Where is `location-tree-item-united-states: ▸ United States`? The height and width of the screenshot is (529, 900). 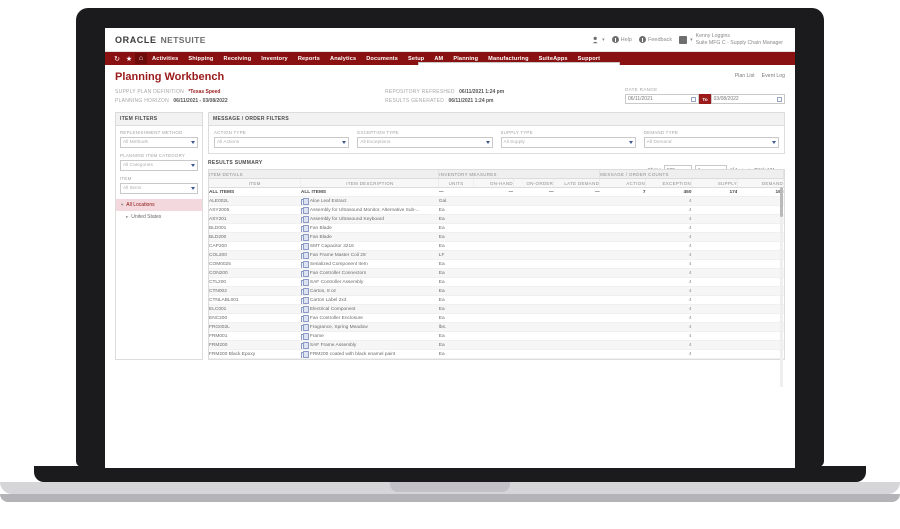
location-tree-item-united-states: ▸ United States is located at coordinates (159, 217).